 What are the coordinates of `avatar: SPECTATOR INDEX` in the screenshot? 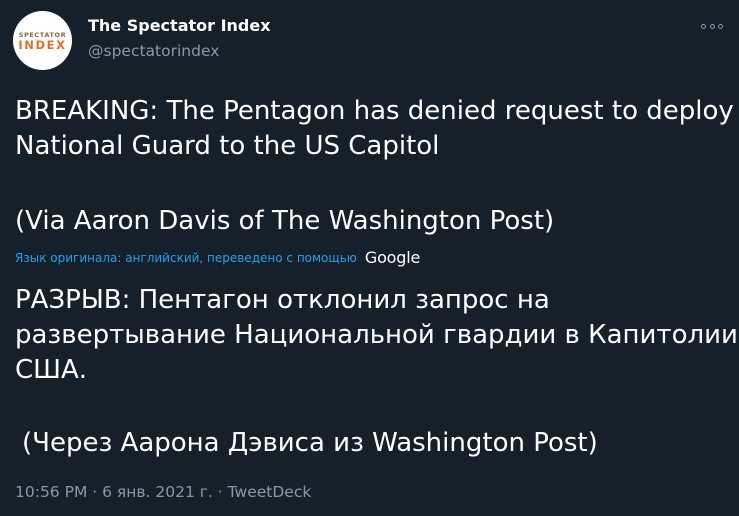 It's located at (42, 40).